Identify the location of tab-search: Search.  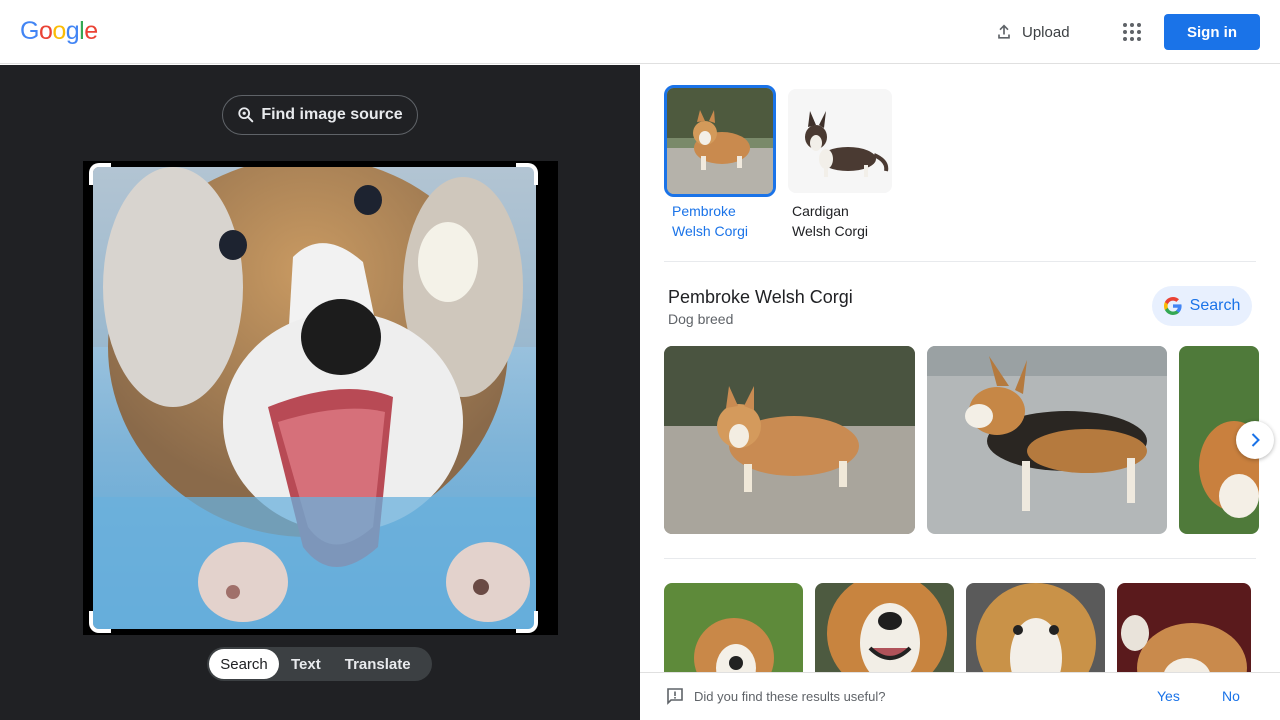
(244, 664).